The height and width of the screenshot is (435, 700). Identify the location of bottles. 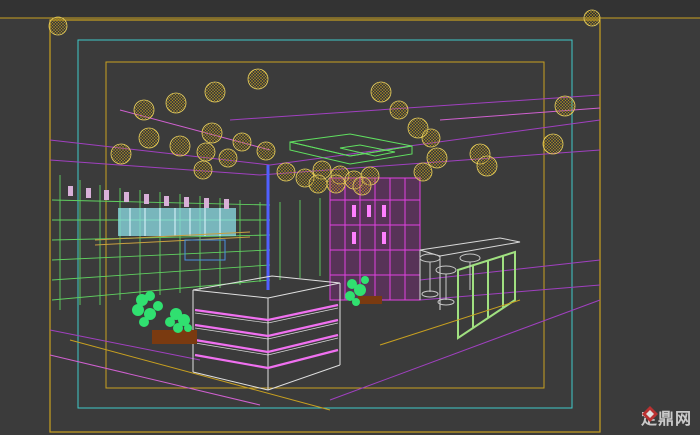
(148, 197).